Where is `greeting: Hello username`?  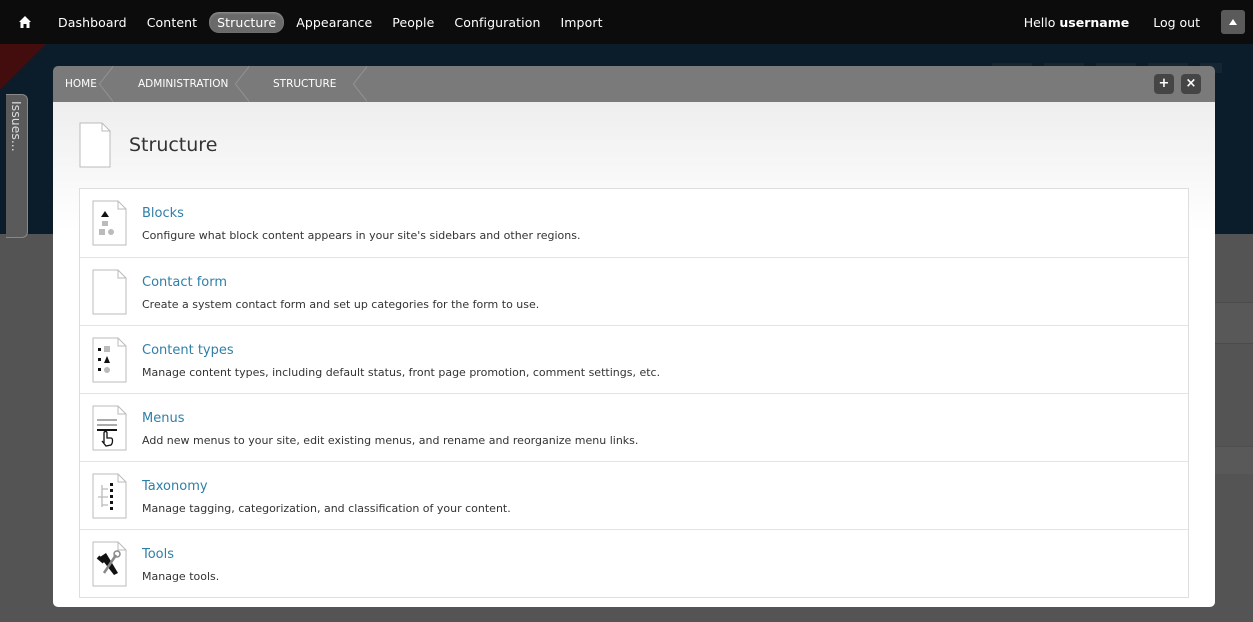 greeting: Hello username is located at coordinates (1077, 22).